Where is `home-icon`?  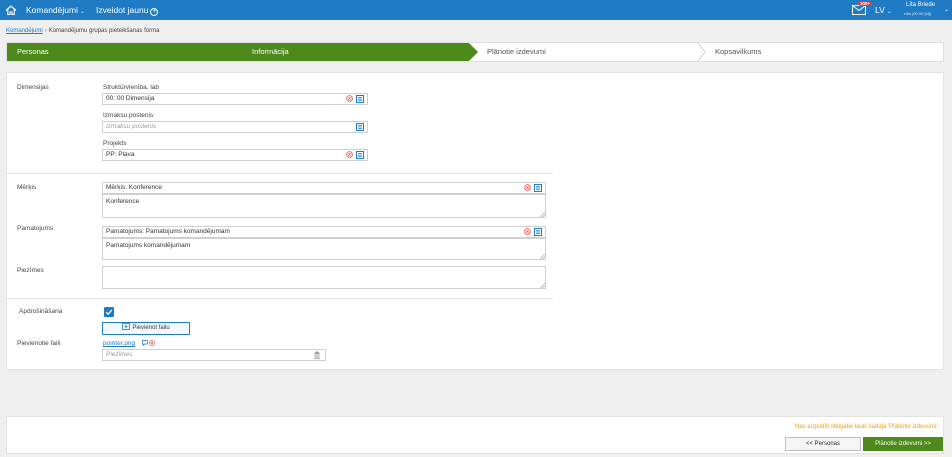
home-icon is located at coordinates (11, 10).